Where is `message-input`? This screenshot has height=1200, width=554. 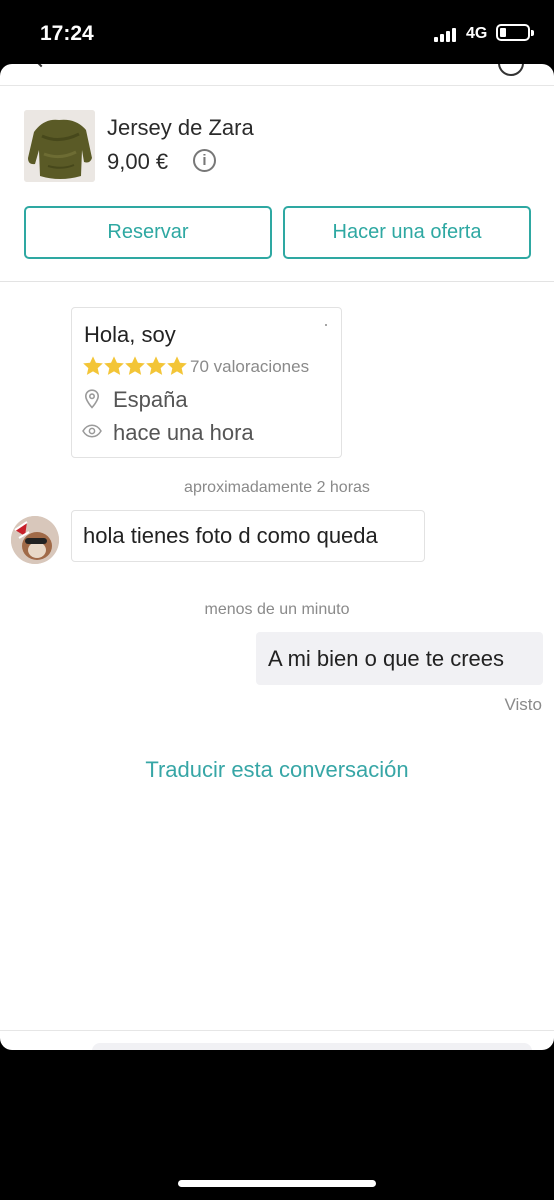 message-input is located at coordinates (312, 1046).